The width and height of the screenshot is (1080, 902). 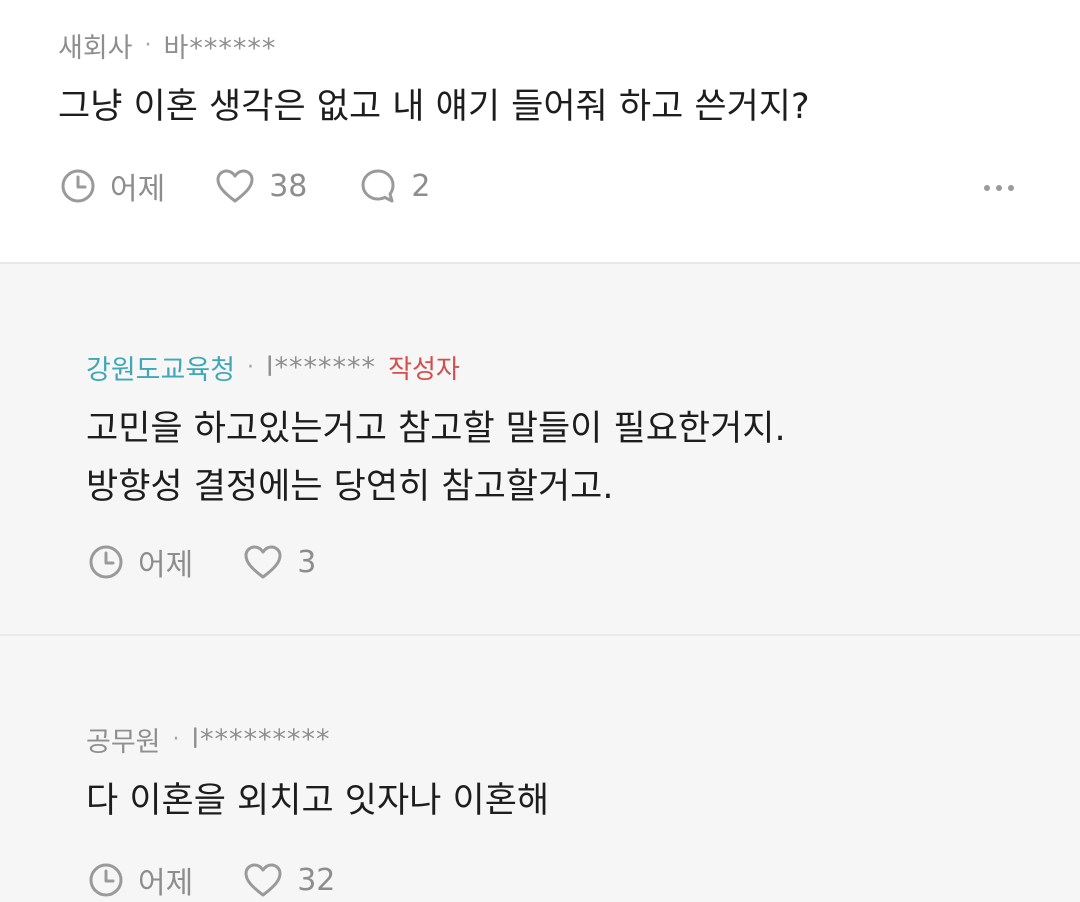 What do you see at coordinates (316, 880) in the screenshot?
I see `like-count: 32` at bounding box center [316, 880].